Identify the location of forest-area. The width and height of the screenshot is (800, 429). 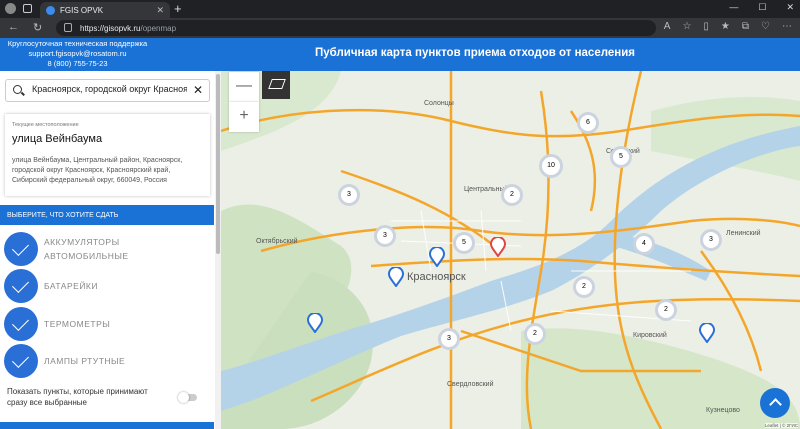
(660, 378).